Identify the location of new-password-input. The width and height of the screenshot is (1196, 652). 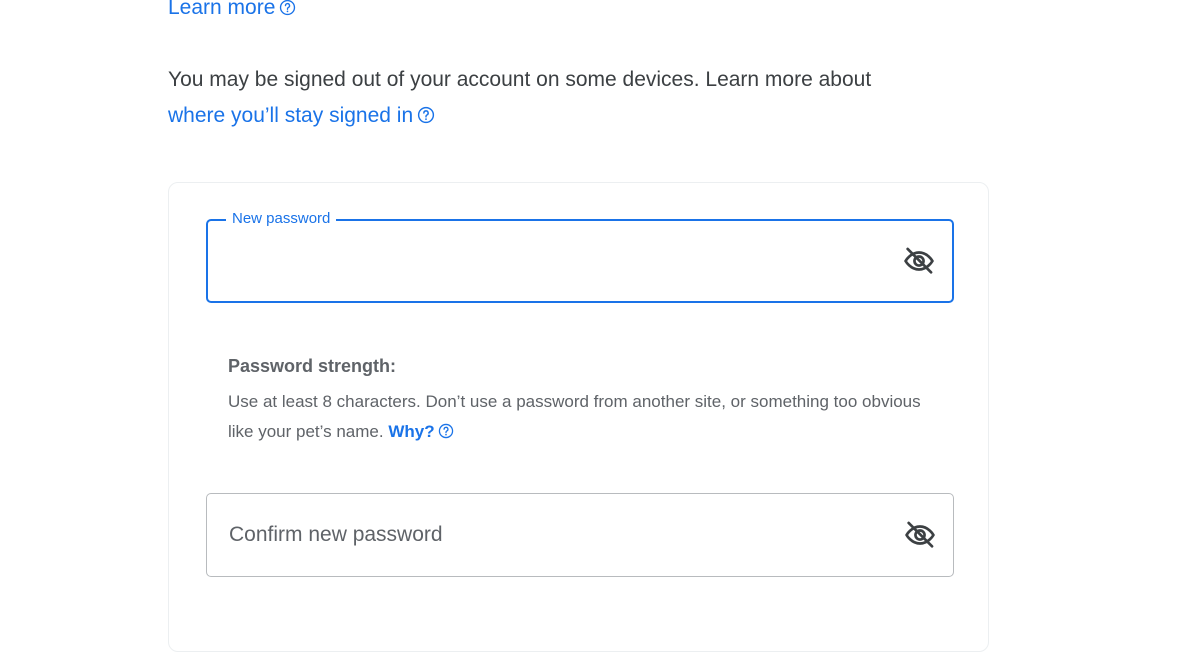
(550, 261).